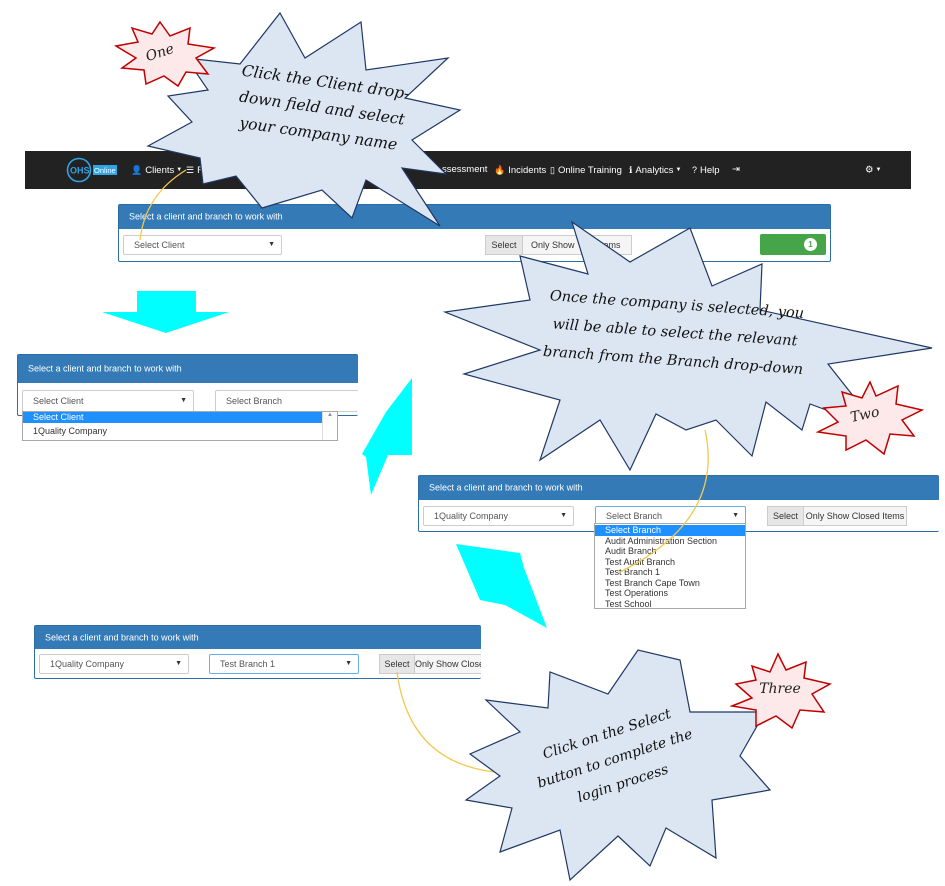 Image resolution: width=945 pixels, height=886 pixels. I want to click on step-three-label: Three, so click(780, 689).